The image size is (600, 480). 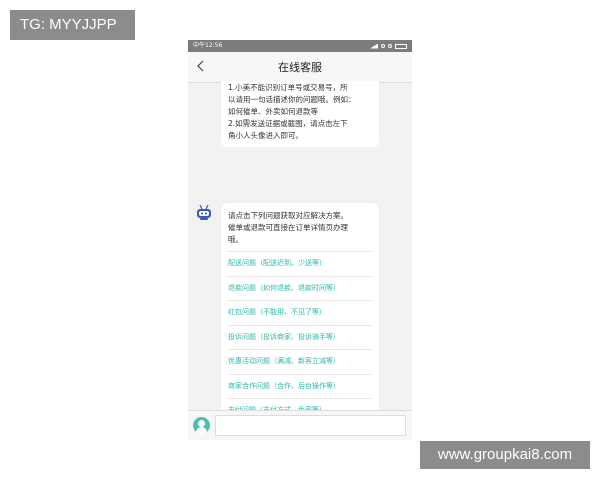 I want to click on page-title: 在线客服, so click(x=300, y=67).